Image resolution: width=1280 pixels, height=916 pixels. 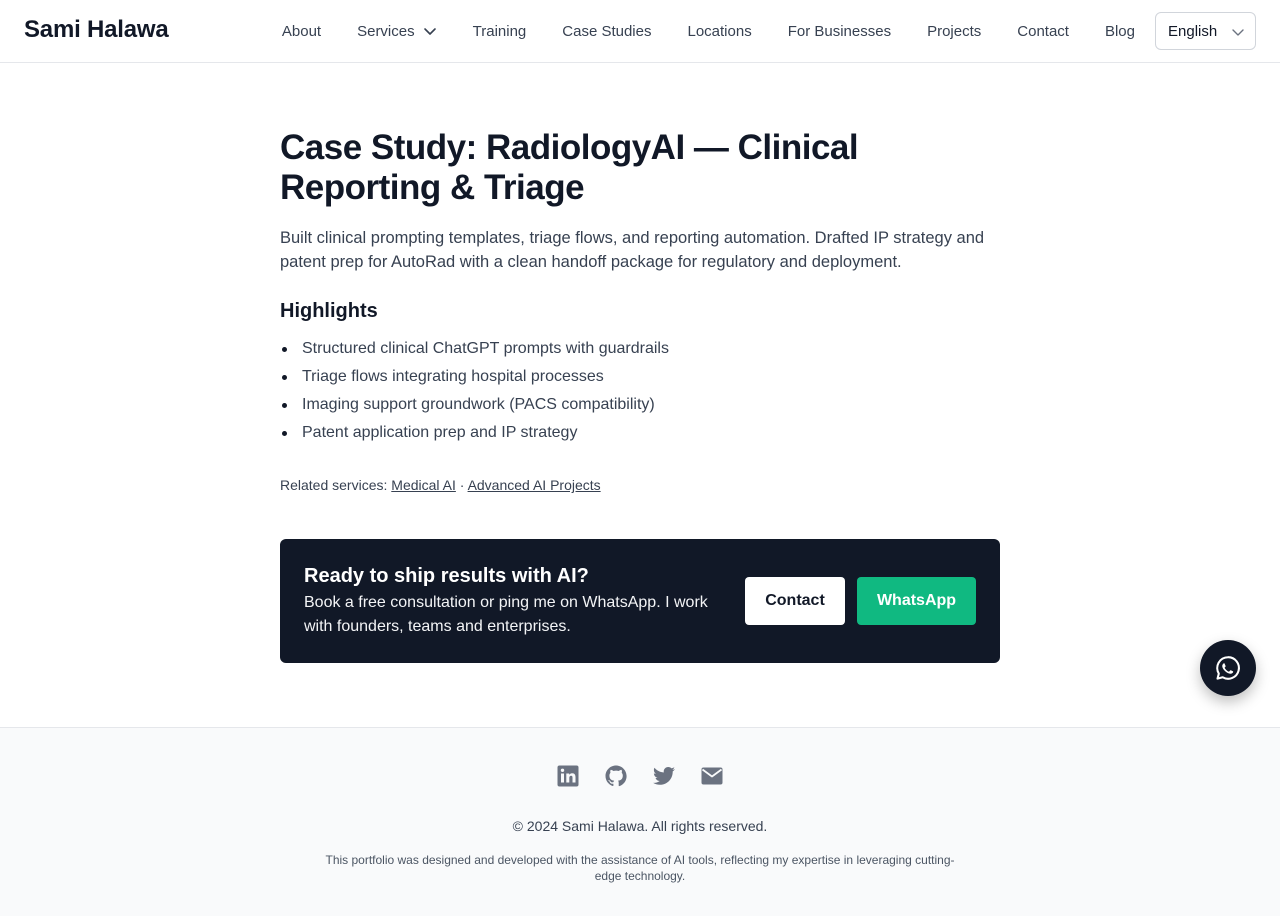 I want to click on contact-button: Contact, so click(x=795, y=601).